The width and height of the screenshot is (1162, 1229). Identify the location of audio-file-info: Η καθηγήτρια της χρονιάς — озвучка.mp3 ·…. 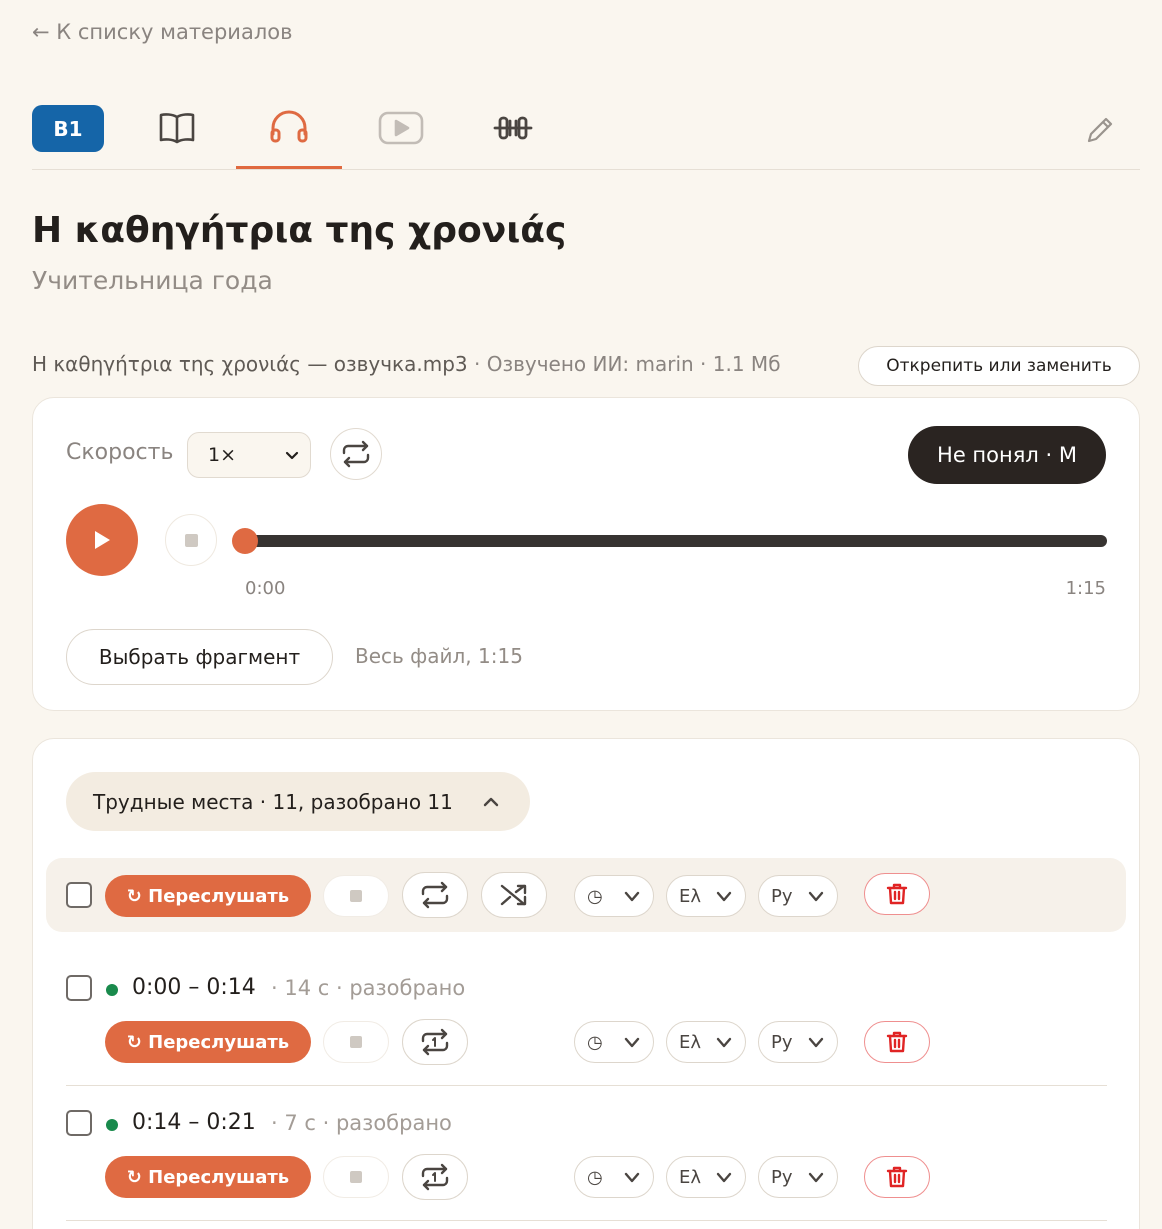
(406, 364).